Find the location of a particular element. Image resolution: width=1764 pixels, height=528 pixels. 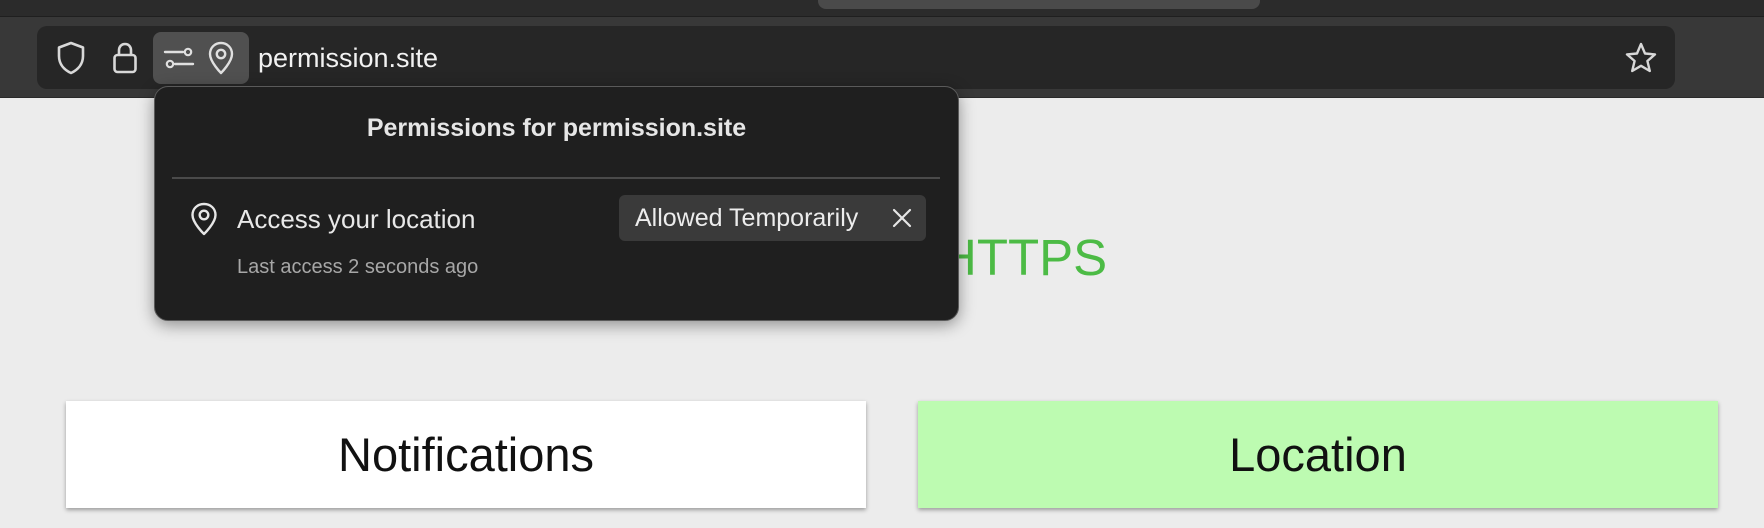

site-permissions-button is located at coordinates (201, 58).